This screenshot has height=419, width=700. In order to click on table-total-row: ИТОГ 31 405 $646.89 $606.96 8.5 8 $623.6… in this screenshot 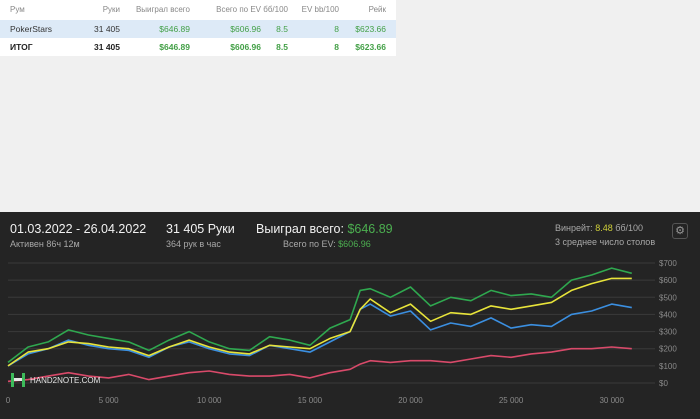, I will do `click(198, 47)`.